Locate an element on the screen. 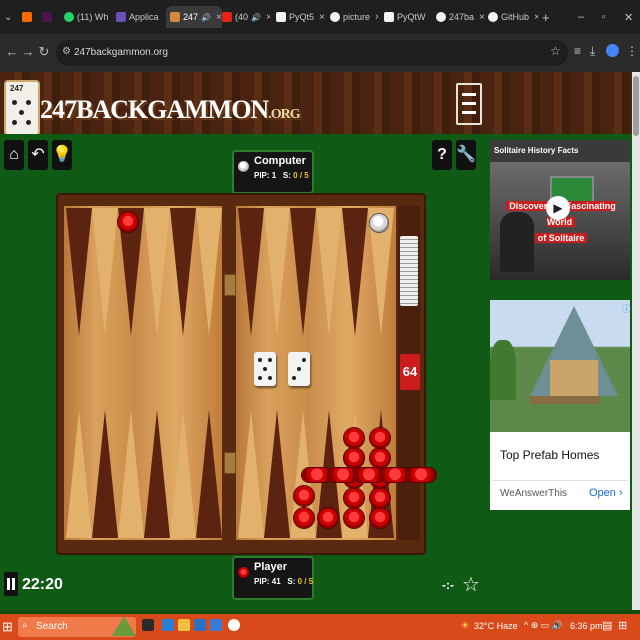 Image resolution: width=640 pixels, height=640 pixels. back-icon: ← is located at coordinates (12, 51).